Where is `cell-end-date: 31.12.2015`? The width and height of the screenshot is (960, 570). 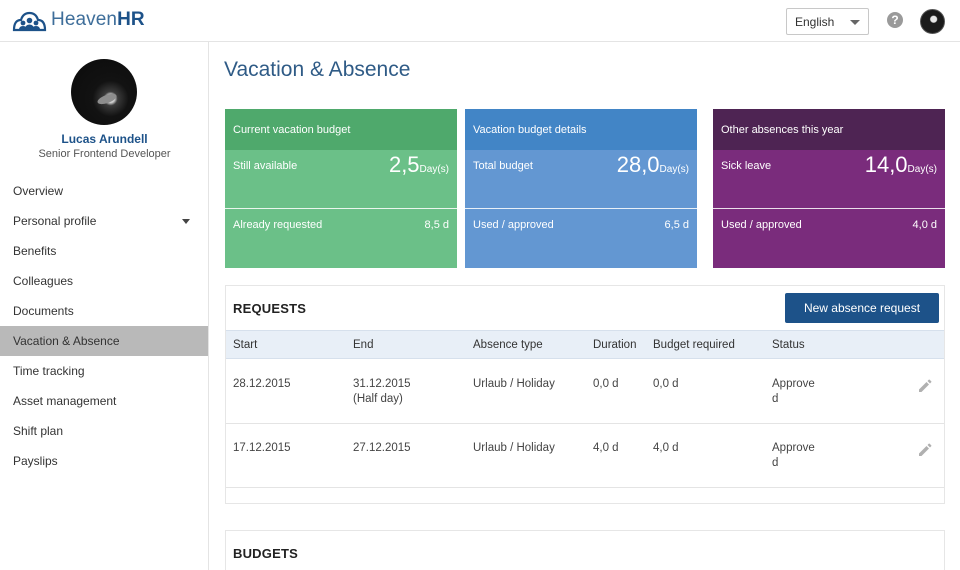 cell-end-date: 31.12.2015 is located at coordinates (382, 384).